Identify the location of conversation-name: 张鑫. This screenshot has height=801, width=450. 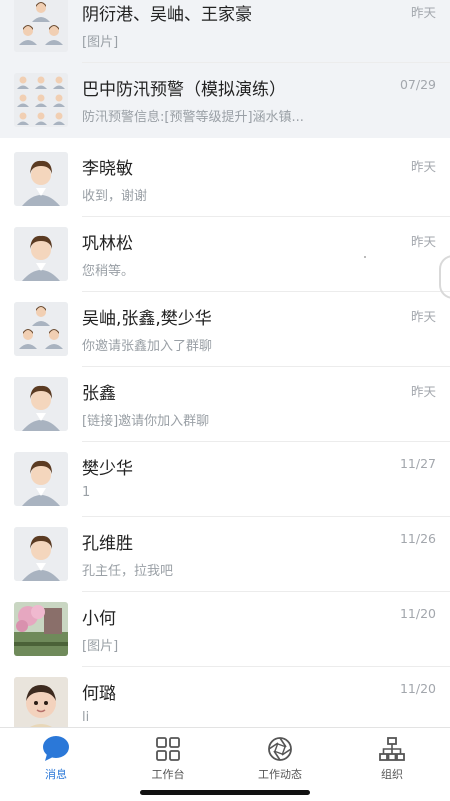
(99, 394).